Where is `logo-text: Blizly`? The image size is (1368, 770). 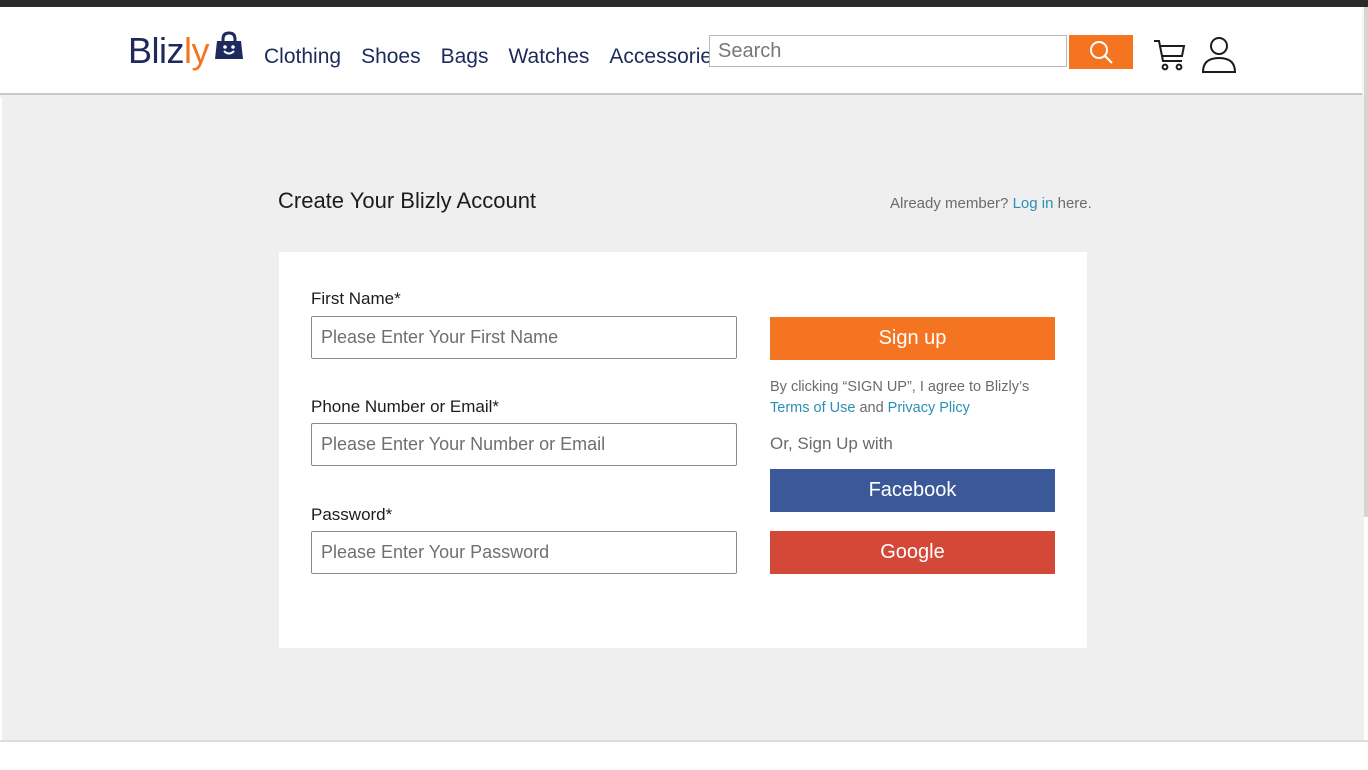
logo-text: Blizly is located at coordinates (169, 51).